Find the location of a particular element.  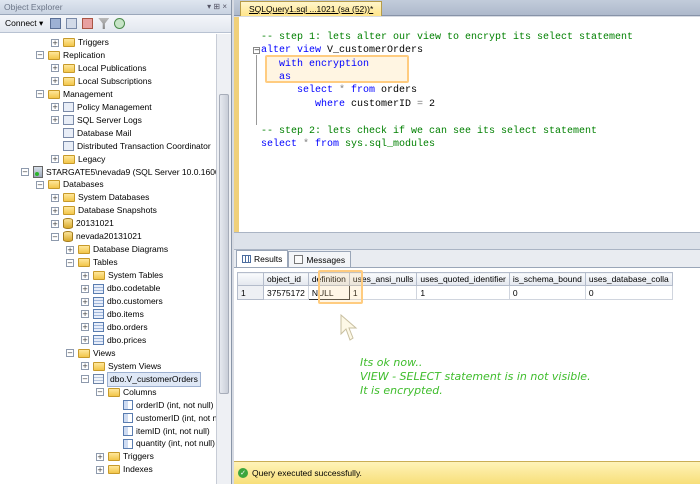

column-icon is located at coordinates (128, 443).